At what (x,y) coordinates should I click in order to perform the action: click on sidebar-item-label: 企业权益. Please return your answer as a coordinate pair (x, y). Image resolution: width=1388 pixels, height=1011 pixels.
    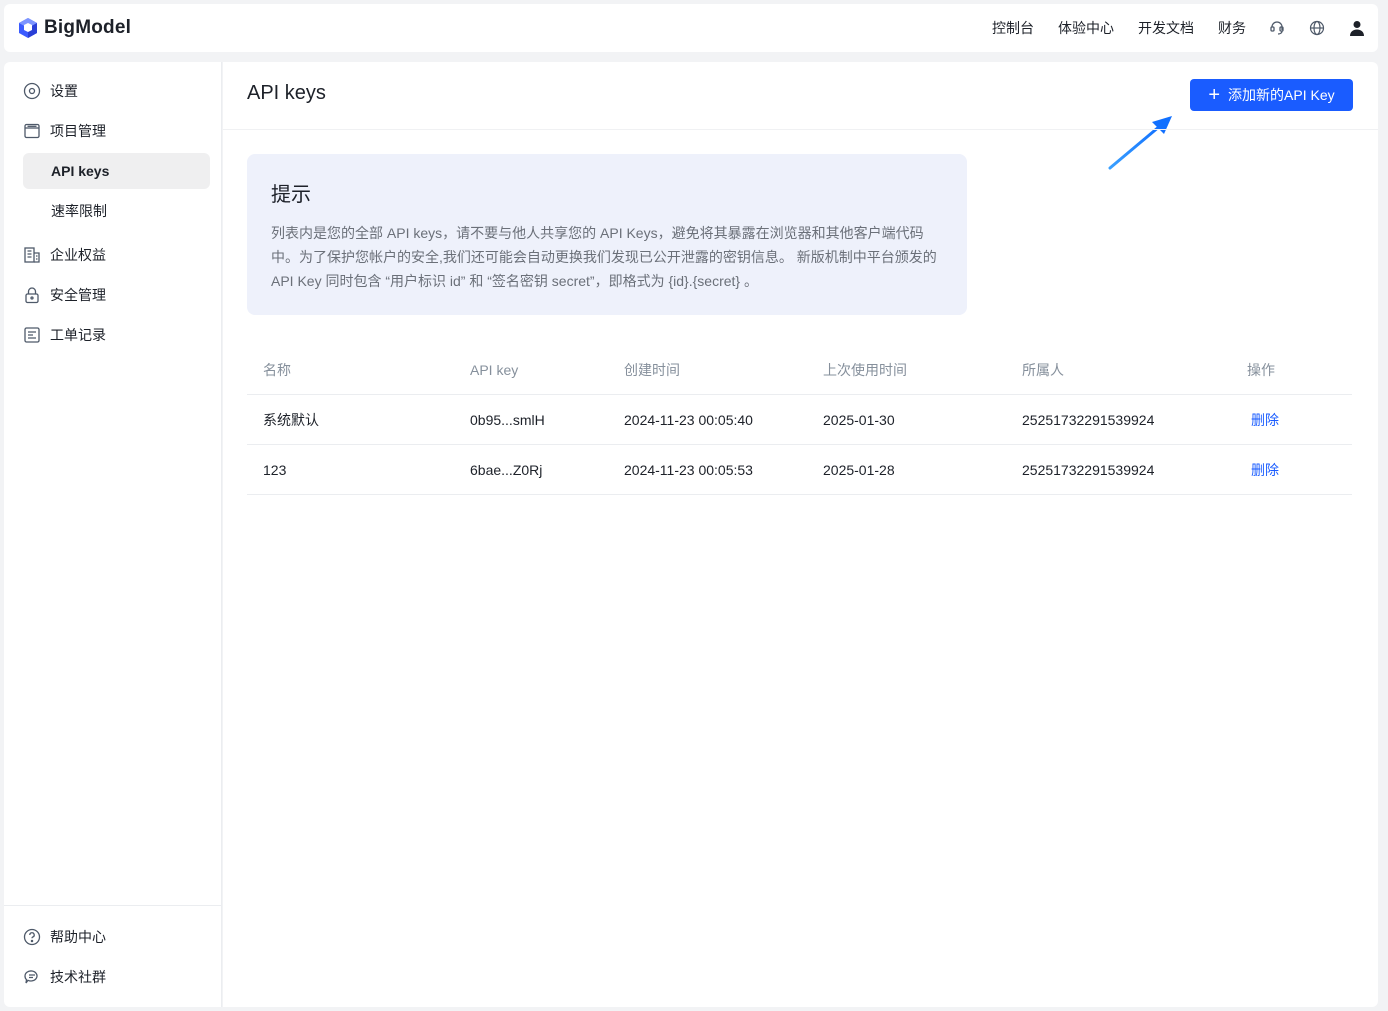
    Looking at the image, I should click on (78, 255).